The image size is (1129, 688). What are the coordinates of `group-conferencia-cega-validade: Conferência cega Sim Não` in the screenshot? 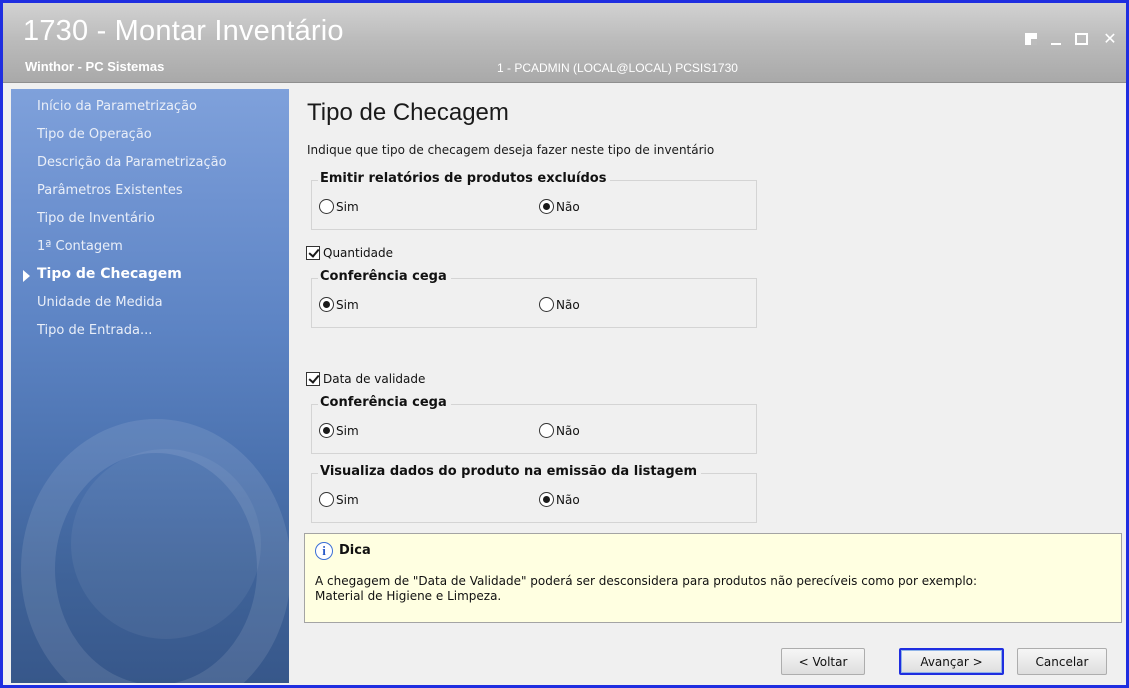 It's located at (534, 424).